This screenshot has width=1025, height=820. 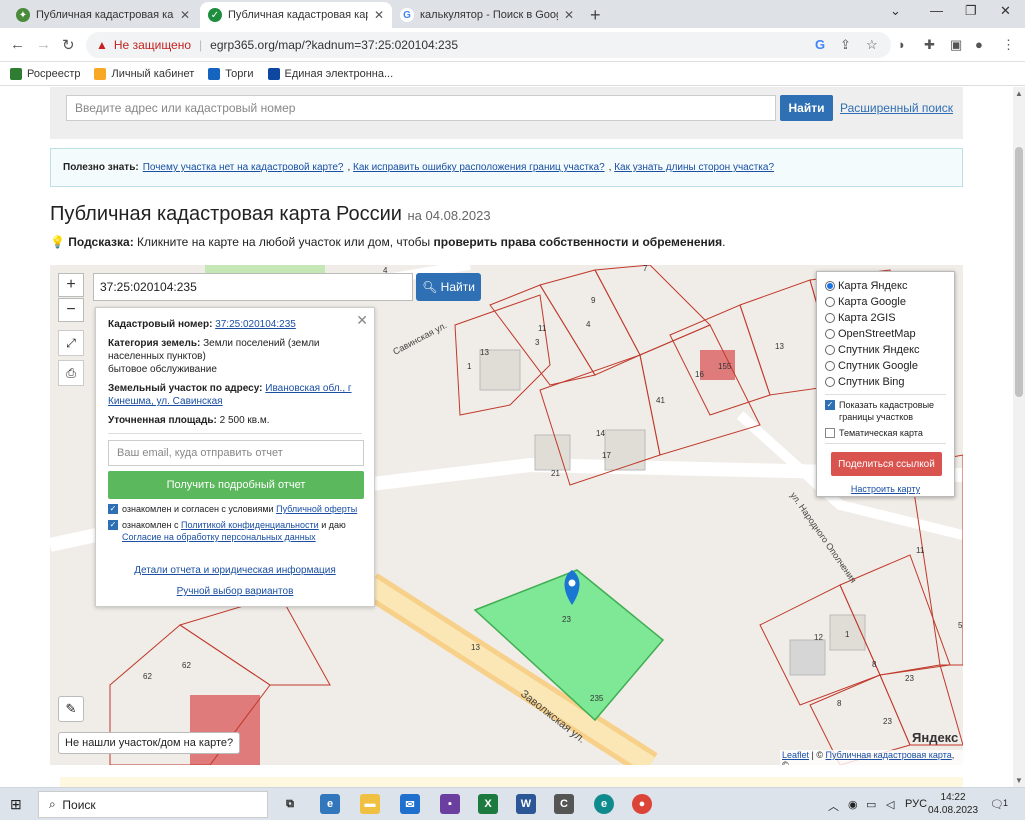 I want to click on menu-icon: ⋮, so click(x=1008, y=45).